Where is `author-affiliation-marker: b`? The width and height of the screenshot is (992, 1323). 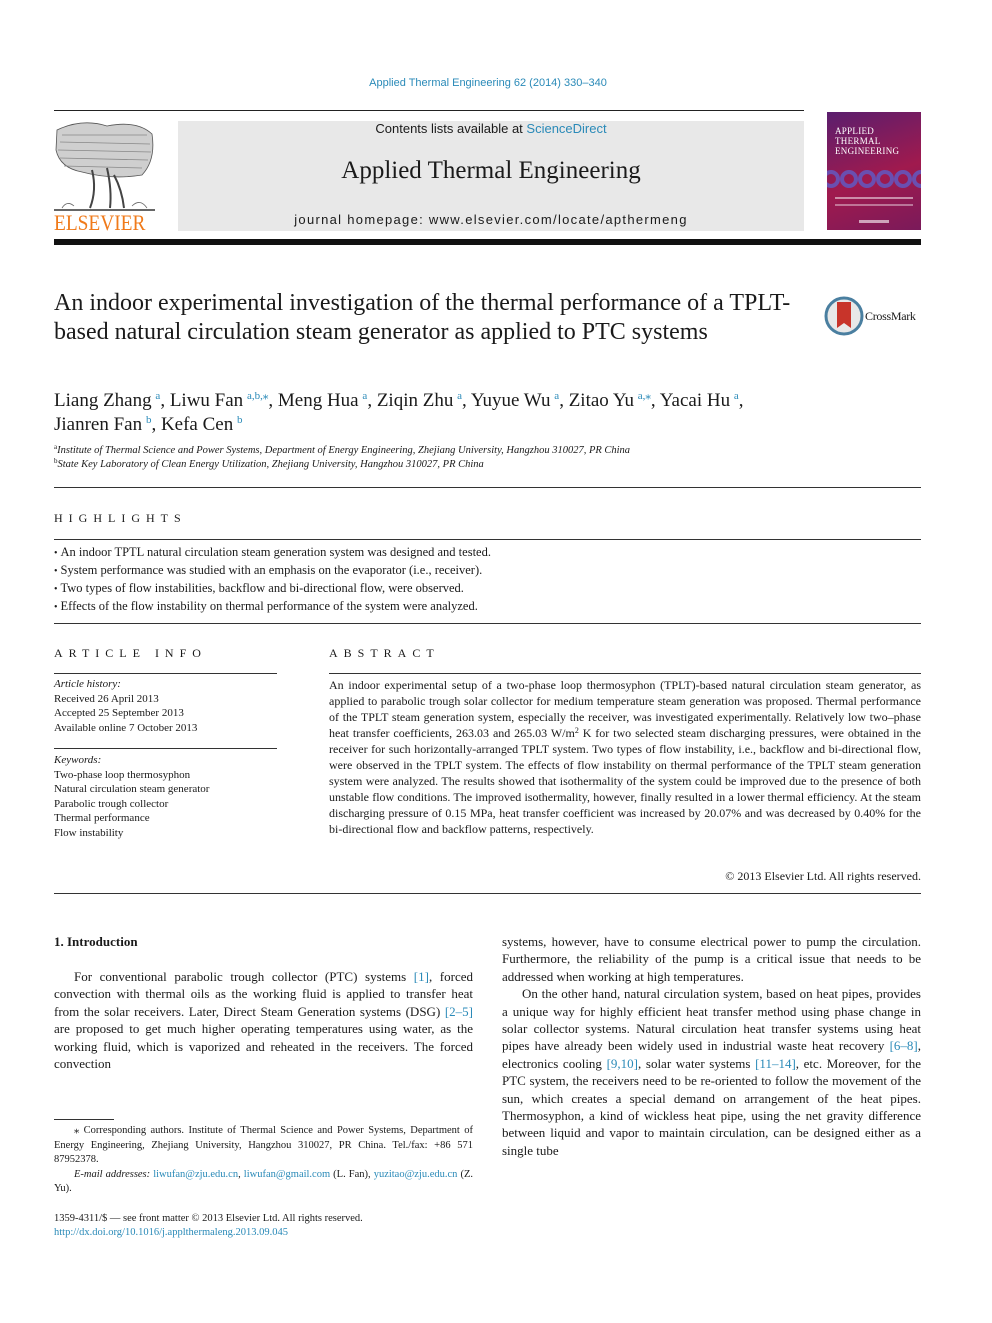
author-affiliation-marker: b is located at coordinates (240, 420).